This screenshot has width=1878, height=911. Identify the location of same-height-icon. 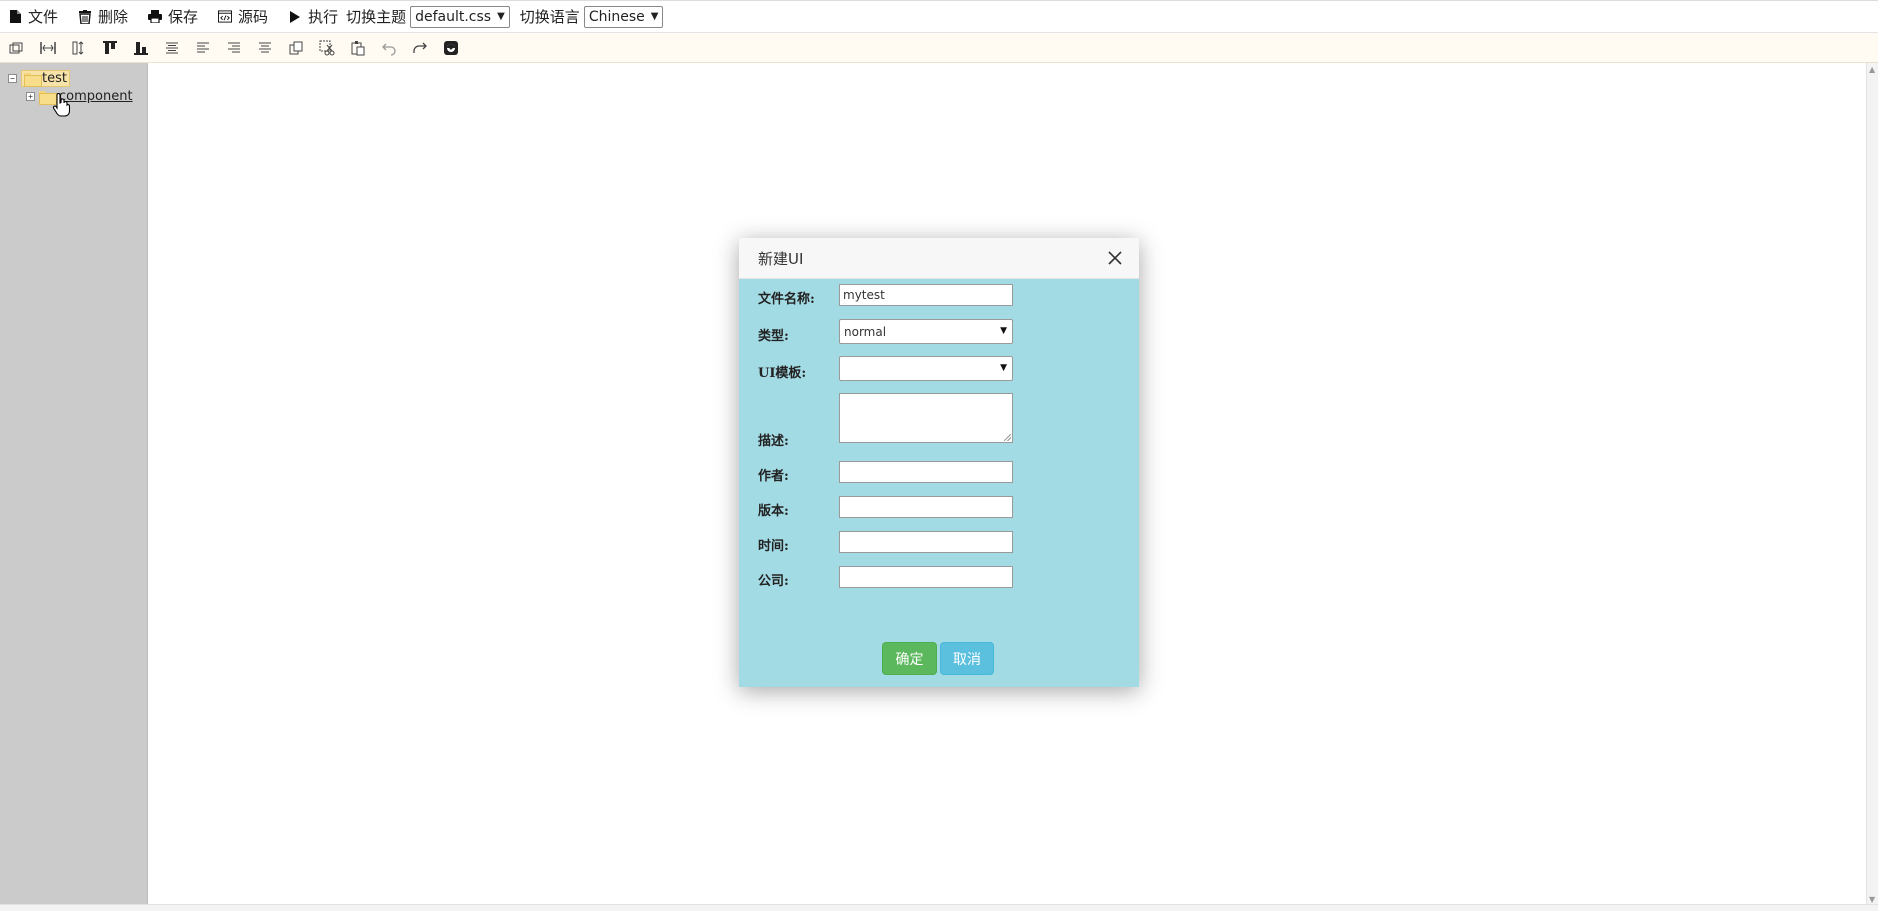
(79, 48).